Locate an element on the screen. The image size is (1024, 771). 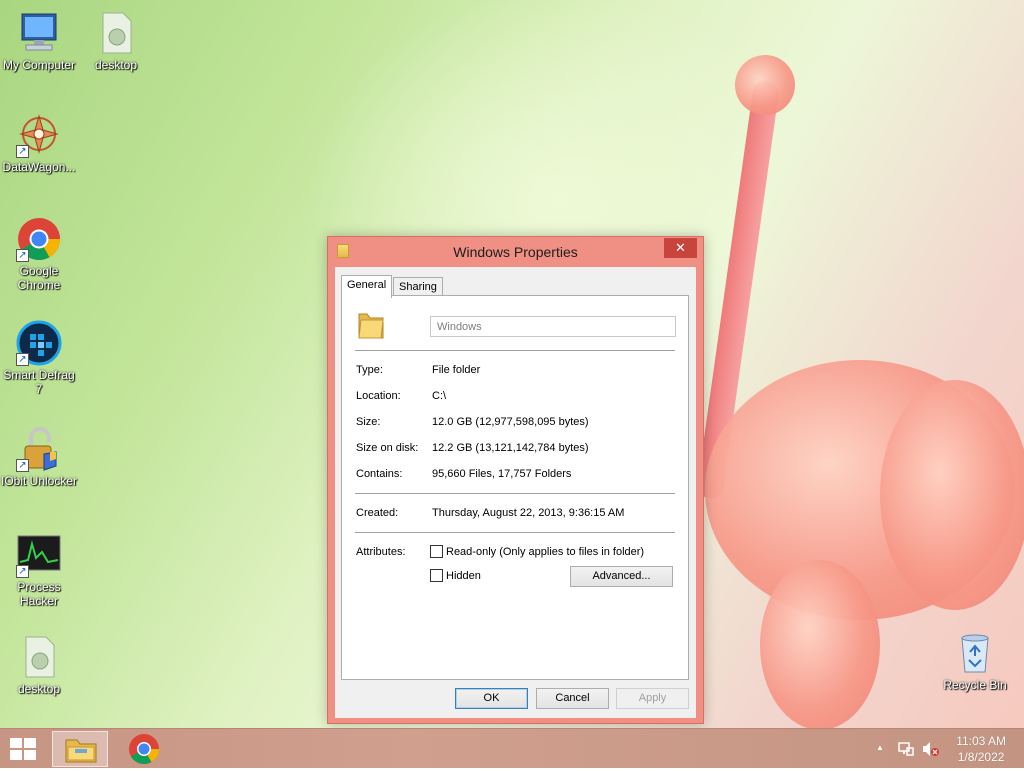
desktop-icon-google-chrome: ↗ Google Chrome is located at coordinates (39, 254).